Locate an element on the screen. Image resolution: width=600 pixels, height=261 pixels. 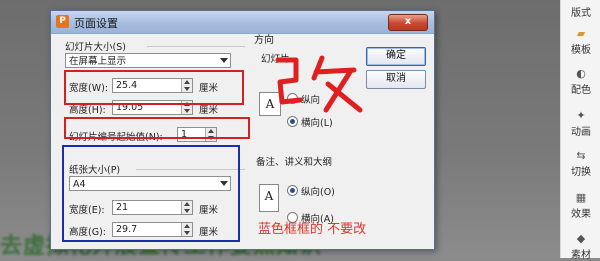
material-icon: ◆ is located at coordinates (581, 238).